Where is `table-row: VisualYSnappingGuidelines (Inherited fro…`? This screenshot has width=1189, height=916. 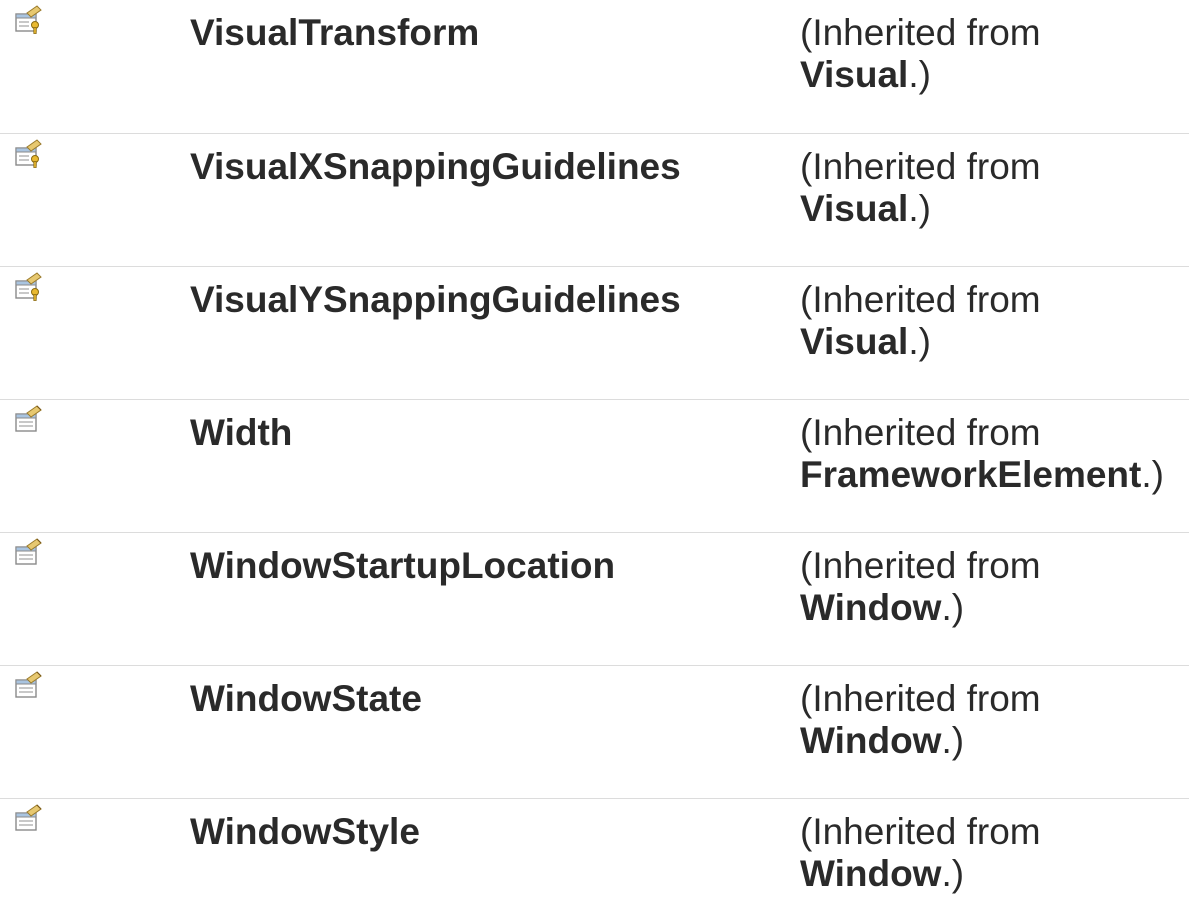
table-row: VisualYSnappingGuidelines (Inherited fro… is located at coordinates (594, 333).